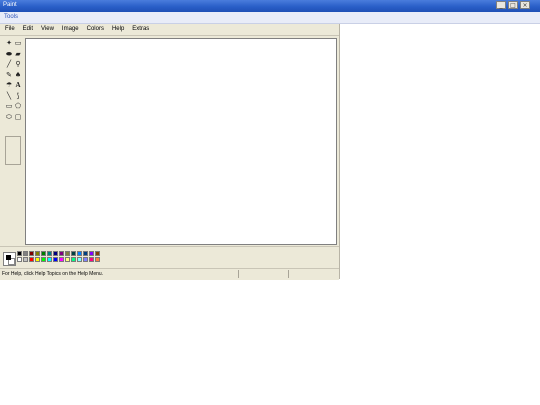  Describe the element at coordinates (117, 29) in the screenshot. I see `menu-help: Help` at that location.